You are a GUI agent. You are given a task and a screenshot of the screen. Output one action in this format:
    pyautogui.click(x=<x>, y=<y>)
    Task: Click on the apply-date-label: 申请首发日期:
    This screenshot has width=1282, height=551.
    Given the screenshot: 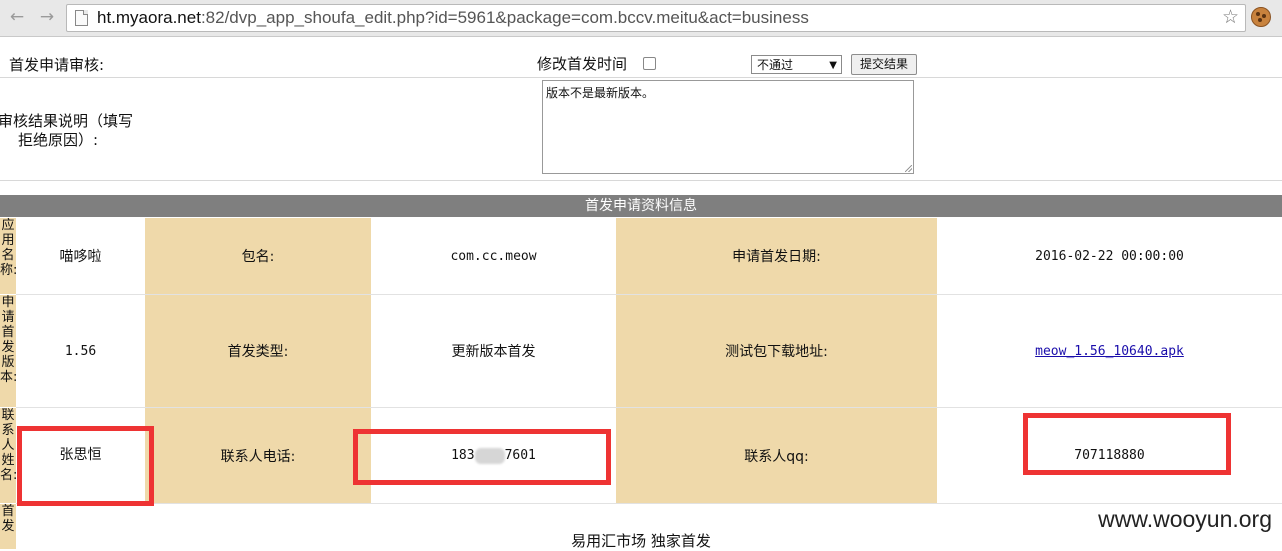 What is the action you would take?
    pyautogui.click(x=776, y=256)
    